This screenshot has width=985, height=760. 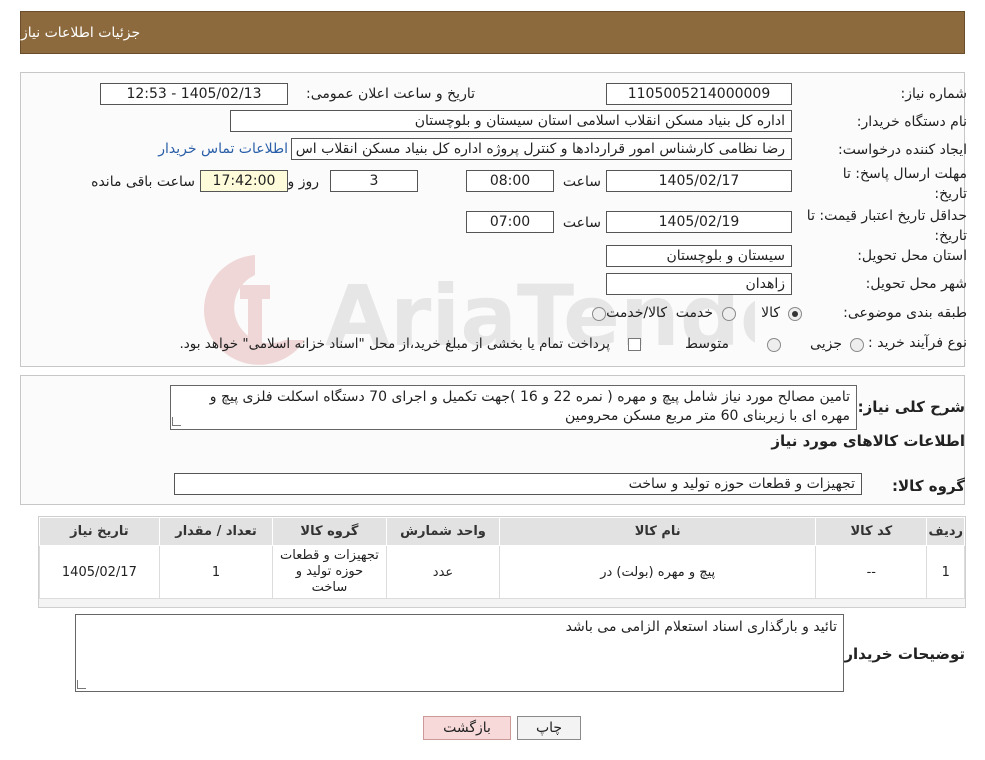 What do you see at coordinates (905, 313) in the screenshot?
I see `category-label: طبقه بندی موضوعی:` at bounding box center [905, 313].